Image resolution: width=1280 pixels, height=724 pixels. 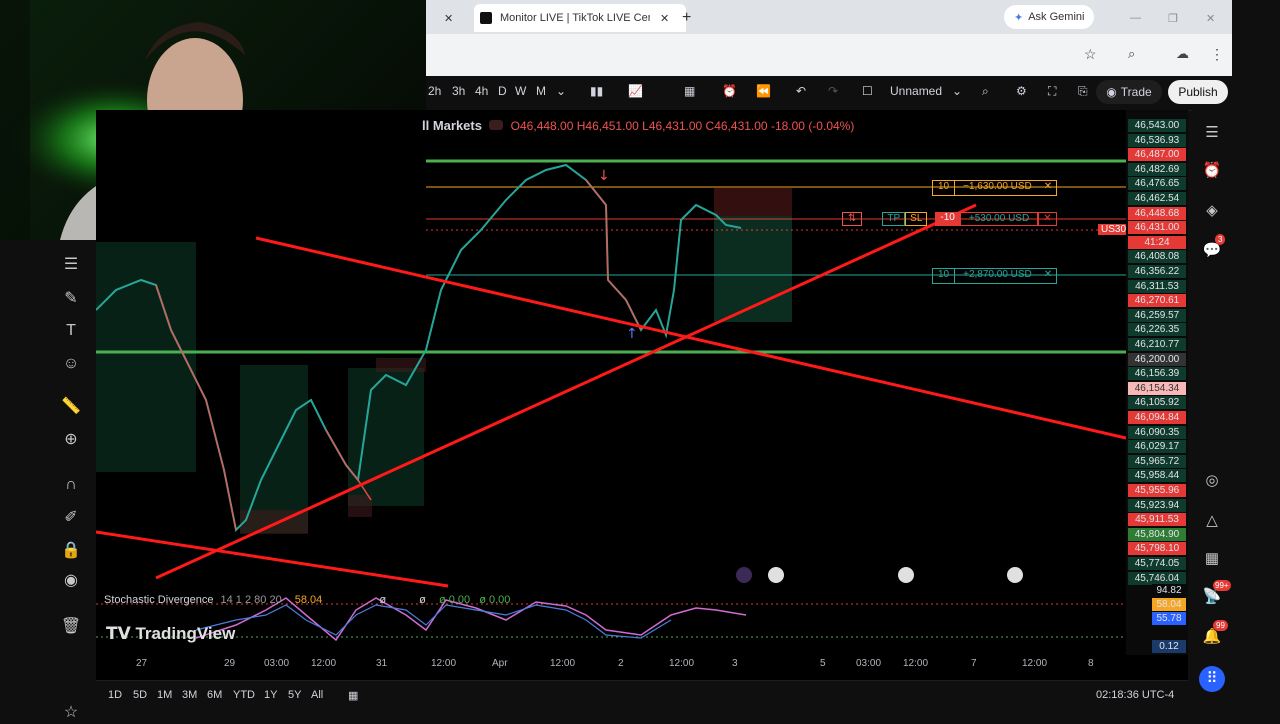 What do you see at coordinates (852, 219) in the screenshot?
I see `reverse-icon: ⇅` at bounding box center [852, 219].